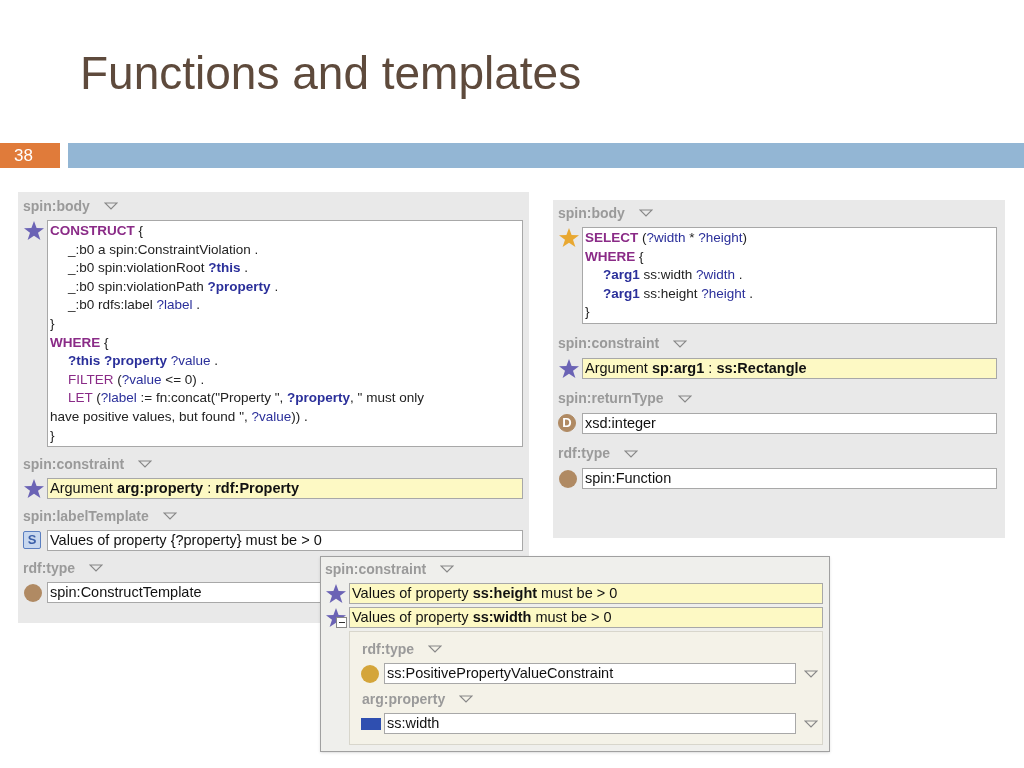 Image resolution: width=1024 pixels, height=768 pixels. I want to click on code-line: _:b0 spin:violationPath ?property ., so click(173, 286).